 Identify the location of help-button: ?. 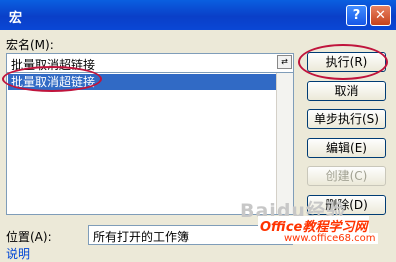
(356, 15).